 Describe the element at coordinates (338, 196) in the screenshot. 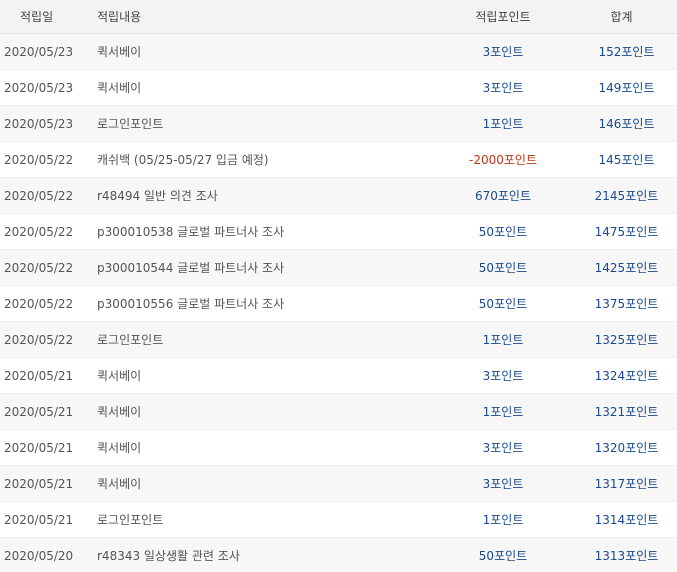

I see `table-row: 2020/05/22 r48494 일반 의견 조사 670포인트 2145포인트` at that location.